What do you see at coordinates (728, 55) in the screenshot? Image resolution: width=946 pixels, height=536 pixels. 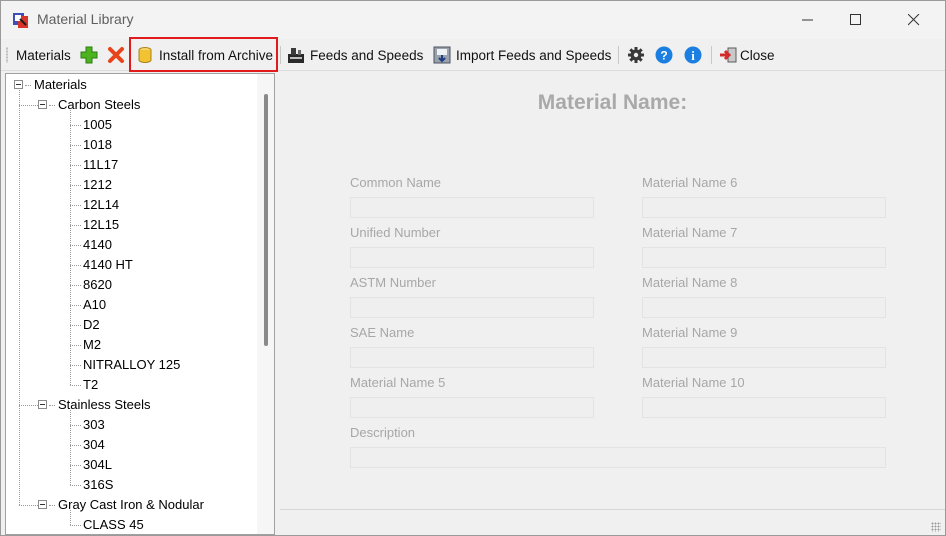 I see `exit-door-icon` at bounding box center [728, 55].